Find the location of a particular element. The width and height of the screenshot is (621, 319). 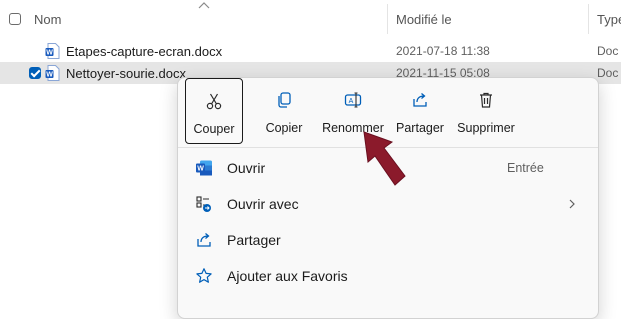

star-icon is located at coordinates (204, 275).